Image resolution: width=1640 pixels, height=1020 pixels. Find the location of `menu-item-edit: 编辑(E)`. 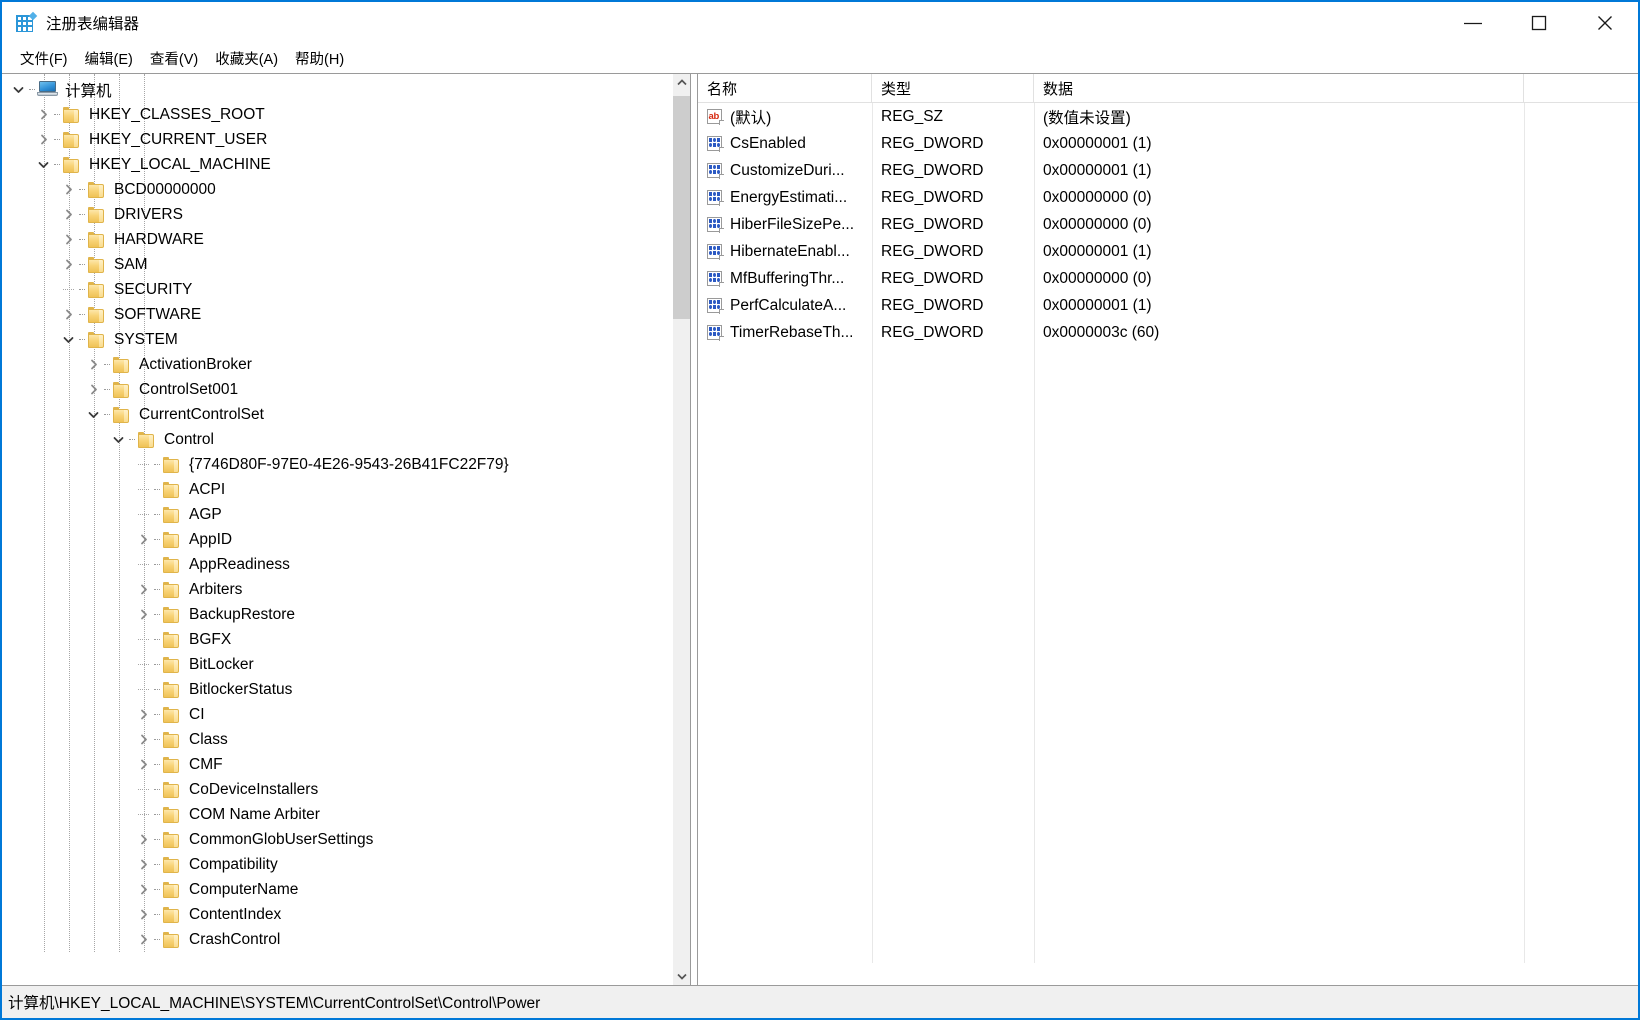

menu-item-edit: 编辑(E) is located at coordinates (109, 59).